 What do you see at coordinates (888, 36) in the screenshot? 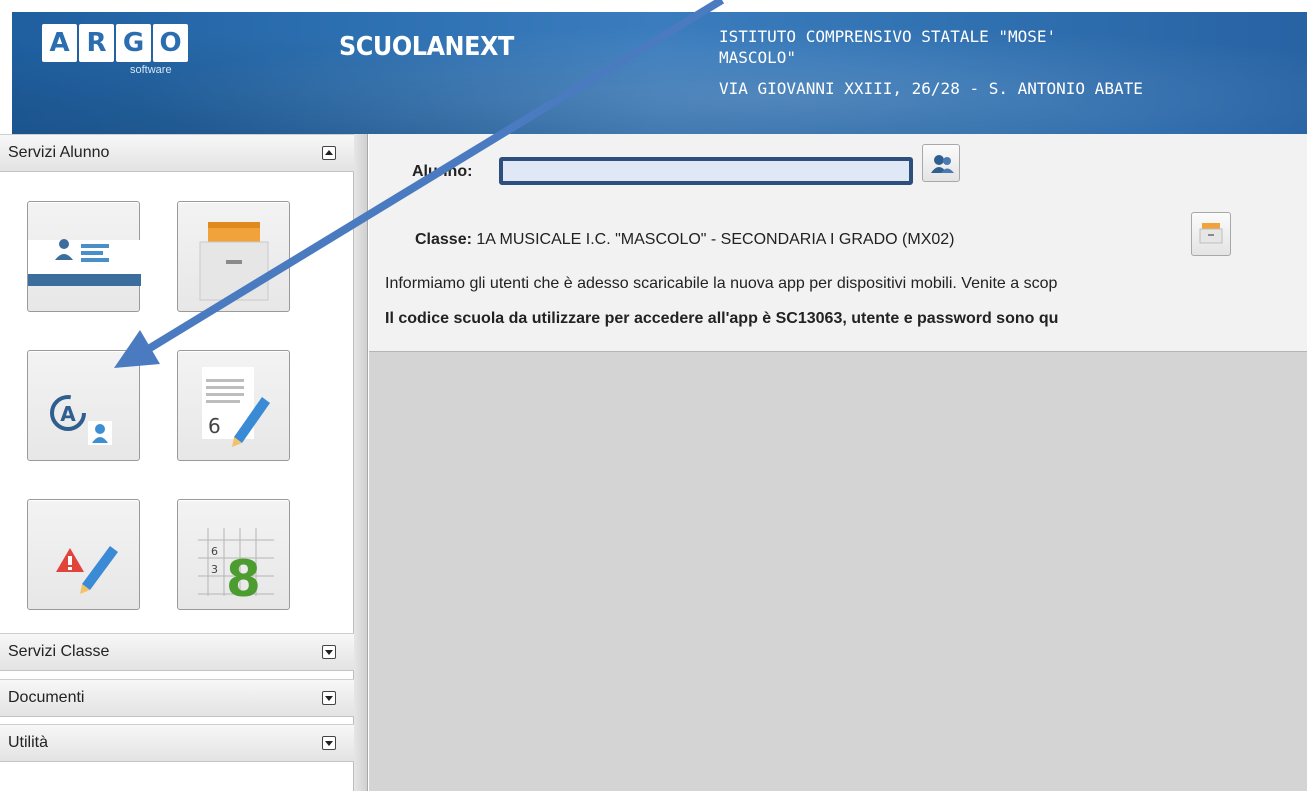
I see `school-name-line1: ISTITUTO COMPRENSIVO STATALE "MOSE'` at bounding box center [888, 36].